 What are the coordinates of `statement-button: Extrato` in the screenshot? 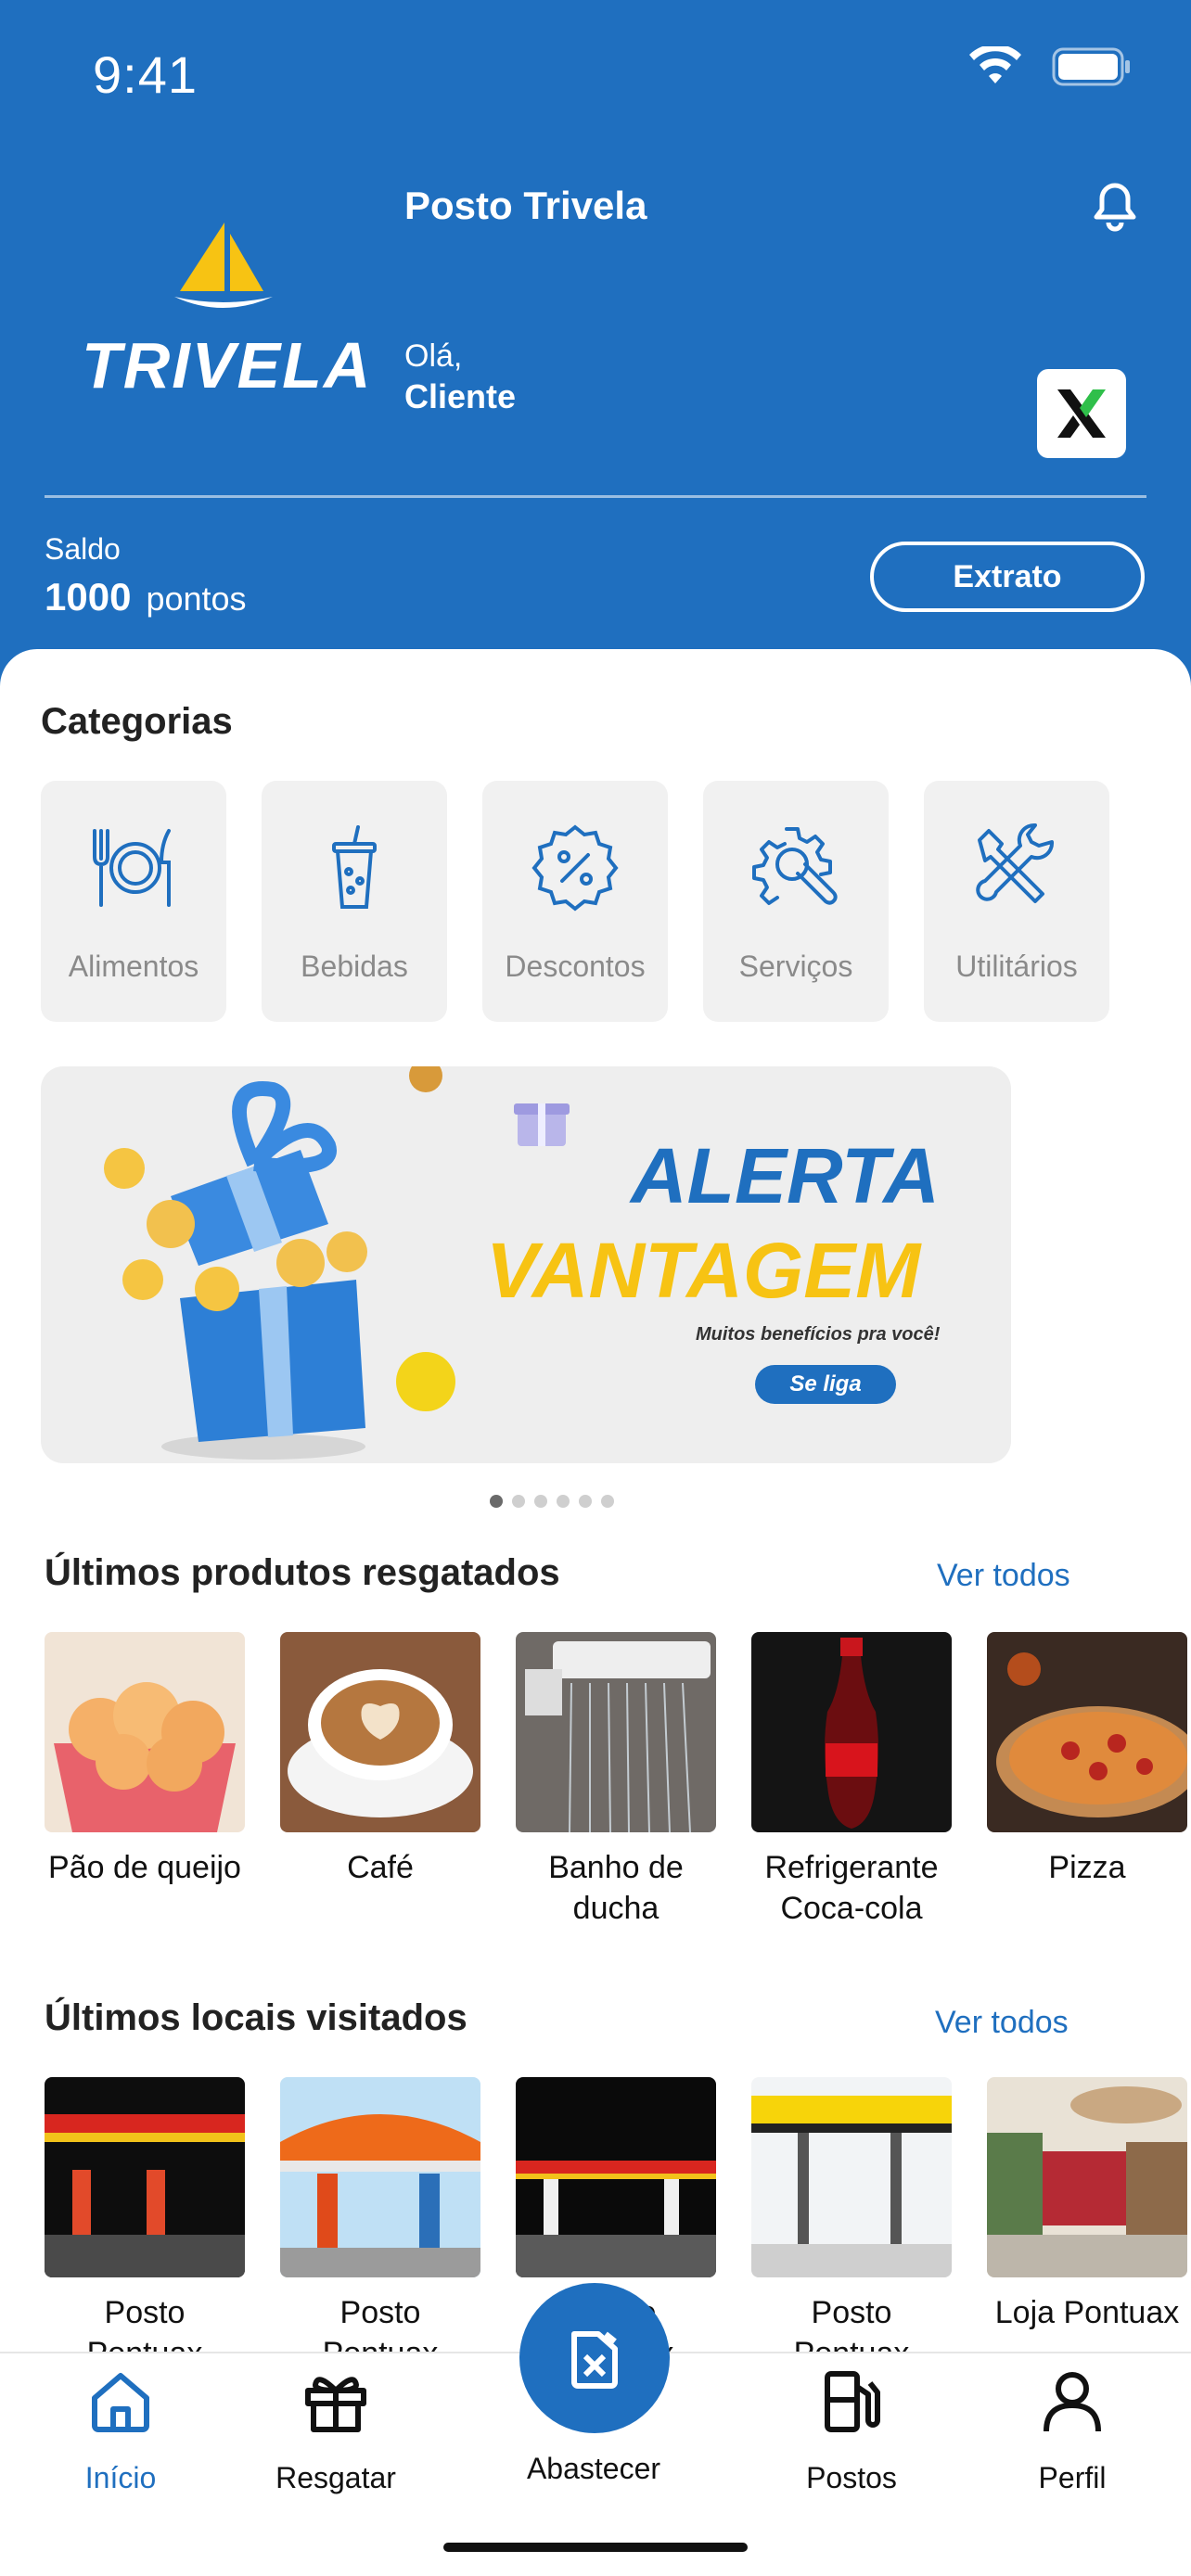 It's located at (1007, 577).